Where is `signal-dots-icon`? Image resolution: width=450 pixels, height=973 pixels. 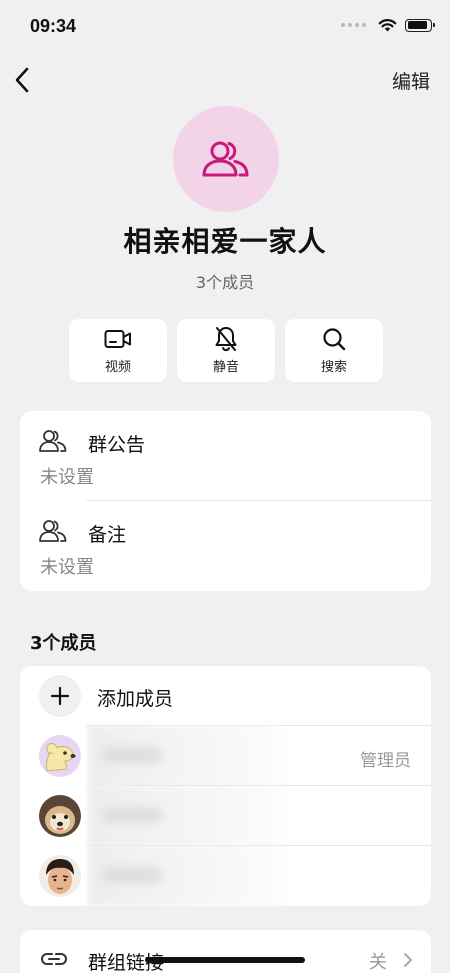 signal-dots-icon is located at coordinates (353, 25).